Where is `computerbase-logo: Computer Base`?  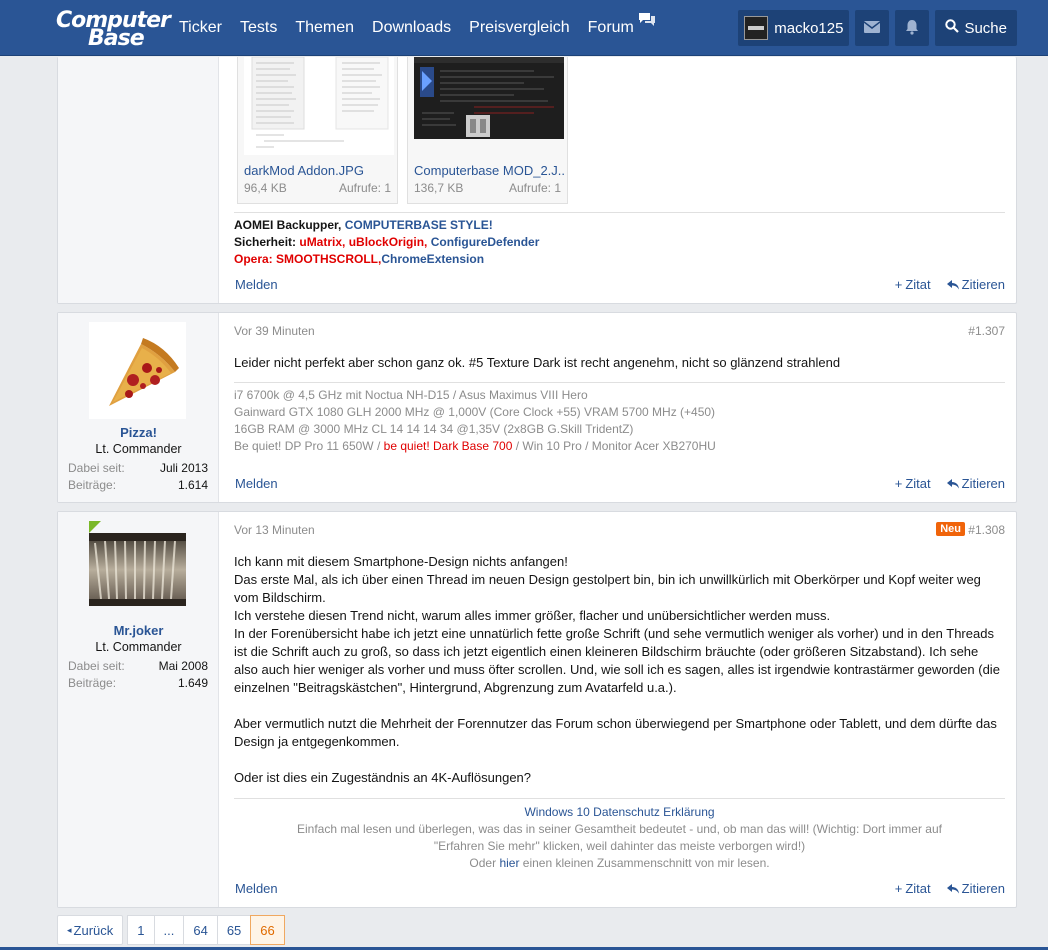 computerbase-logo: Computer Base is located at coordinates (113, 28).